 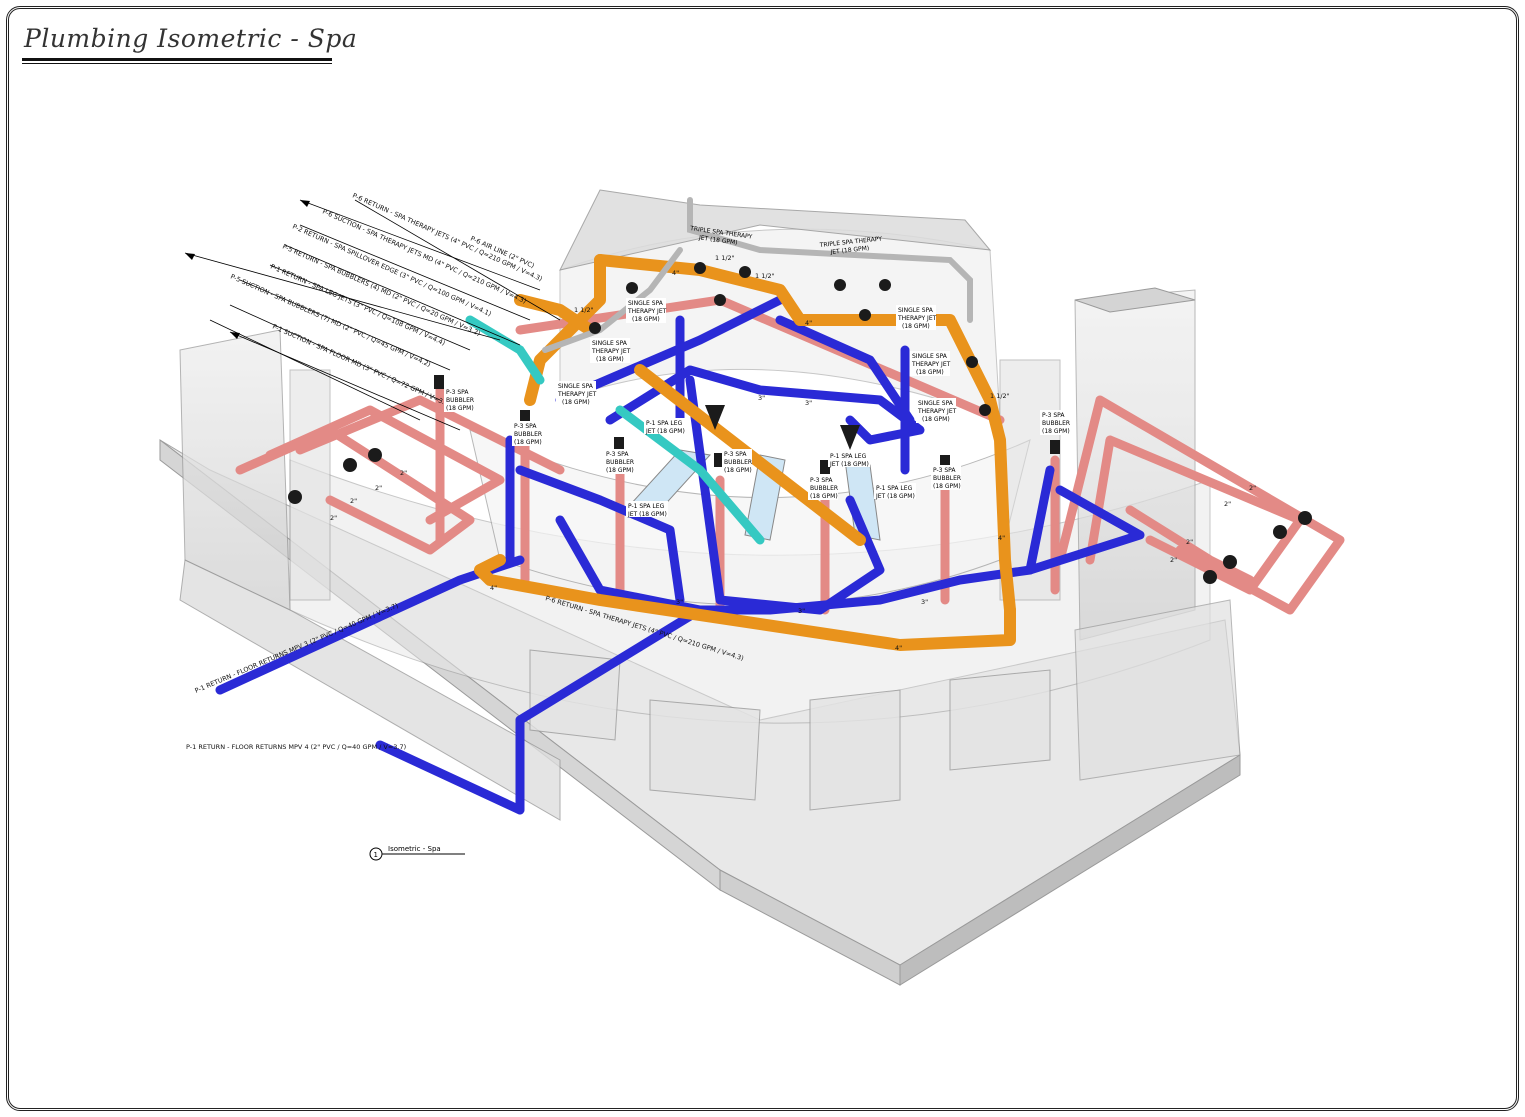 I want to click on view-tag: 1 Isometric - Spa, so click(x=417, y=853).